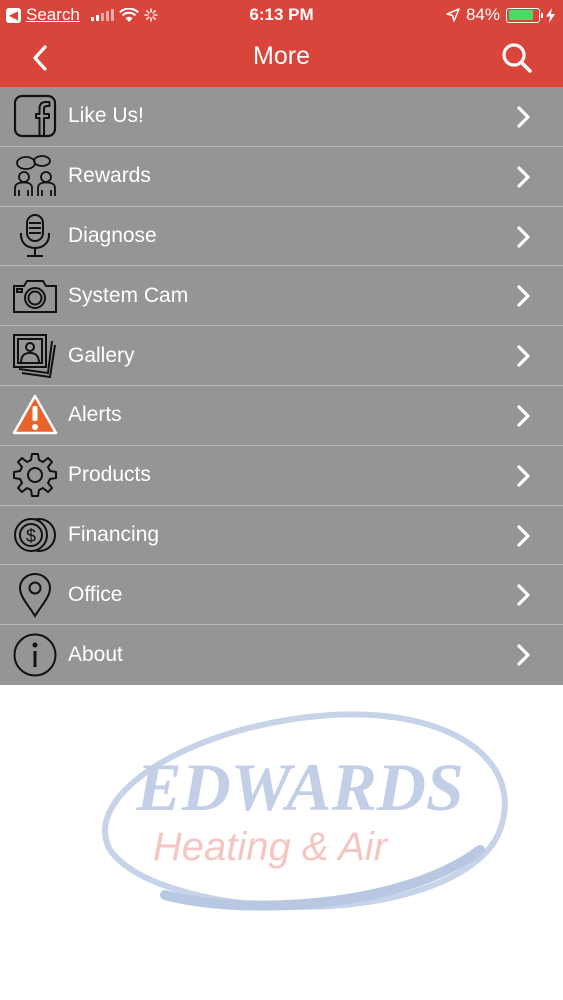 The image size is (563, 1000). I want to click on battery-icon, so click(524, 15).